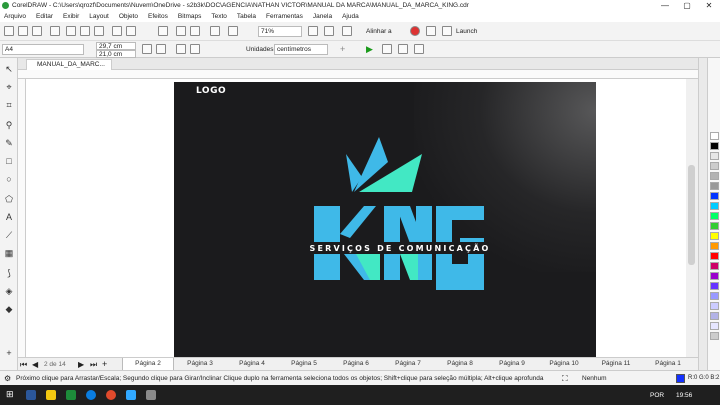 This screenshot has height=405, width=720. Describe the element at coordinates (702, 214) in the screenshot. I see `docker-strip` at that location.